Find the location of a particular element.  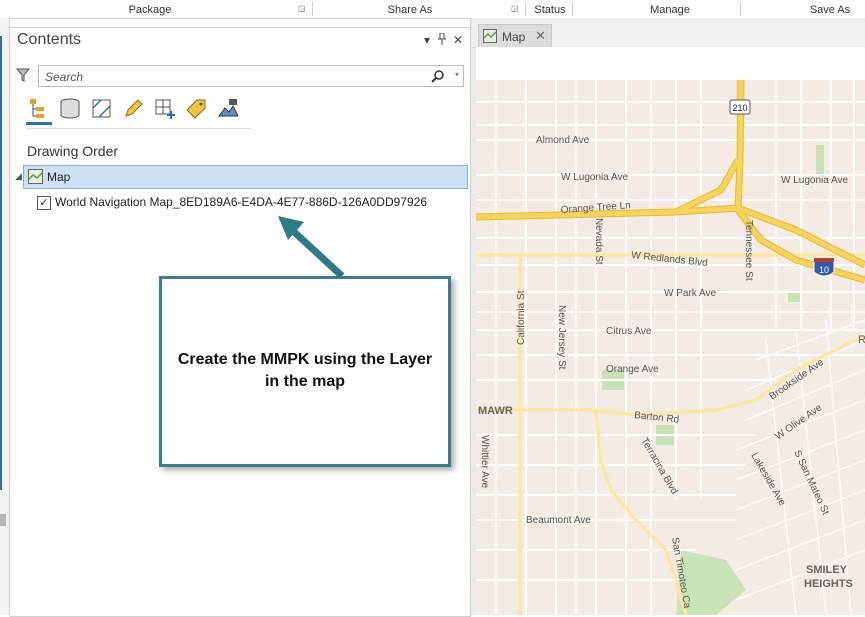

layer-visibility-checkbox: ✓ is located at coordinates (44, 203).